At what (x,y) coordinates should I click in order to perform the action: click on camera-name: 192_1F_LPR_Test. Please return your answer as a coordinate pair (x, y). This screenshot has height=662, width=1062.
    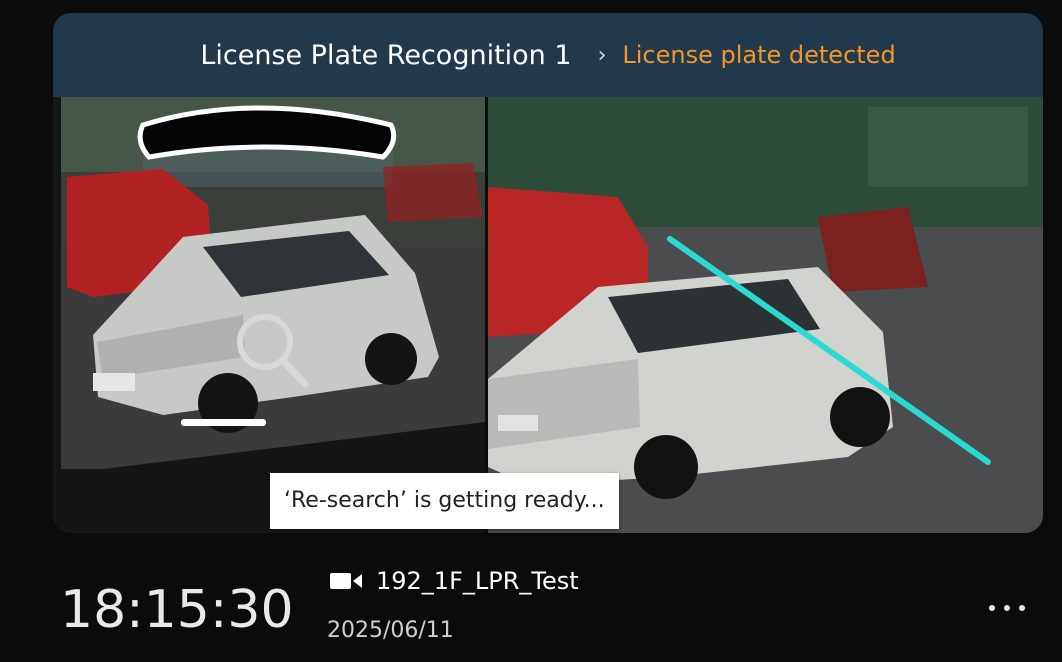
    Looking at the image, I should click on (477, 581).